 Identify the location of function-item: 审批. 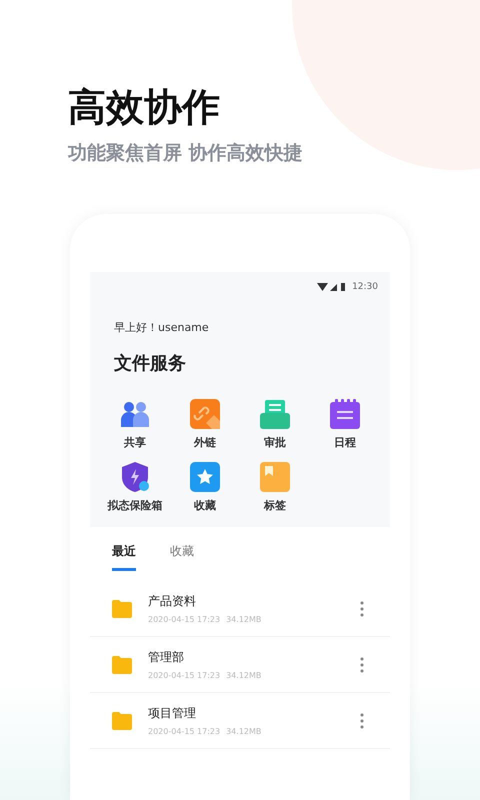
(275, 424).